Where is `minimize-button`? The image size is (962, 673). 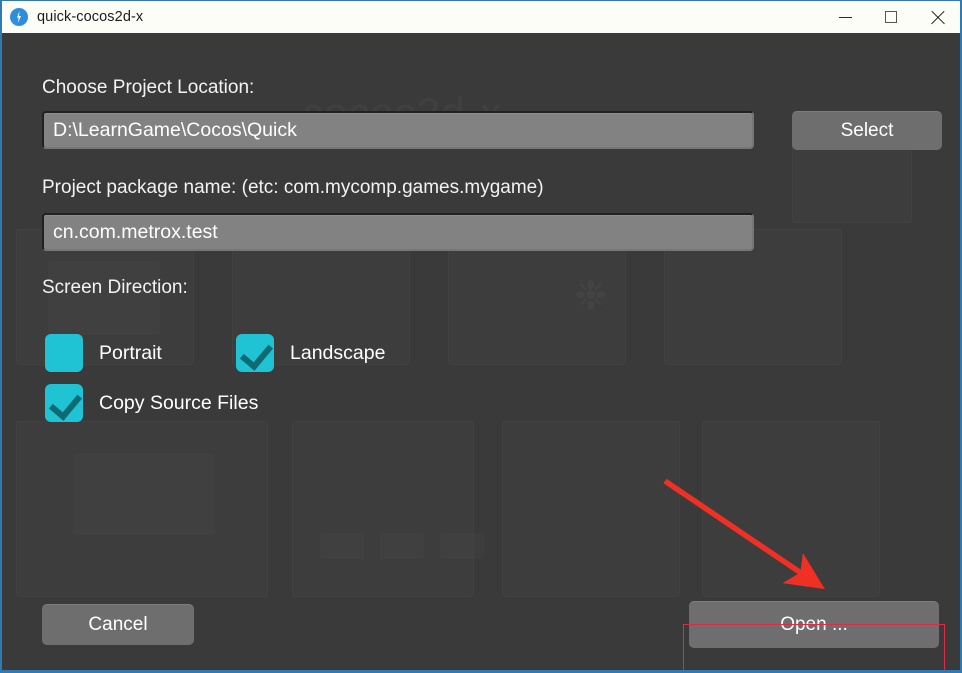
minimize-button is located at coordinates (845, 17).